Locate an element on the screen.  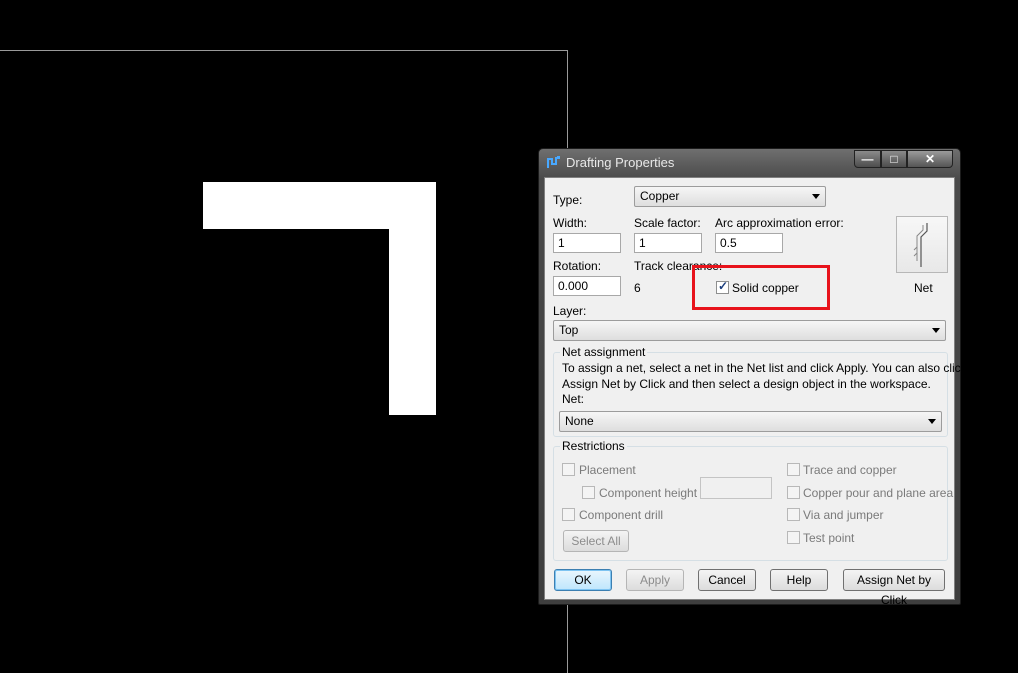
apply-button: Apply is located at coordinates (655, 580).